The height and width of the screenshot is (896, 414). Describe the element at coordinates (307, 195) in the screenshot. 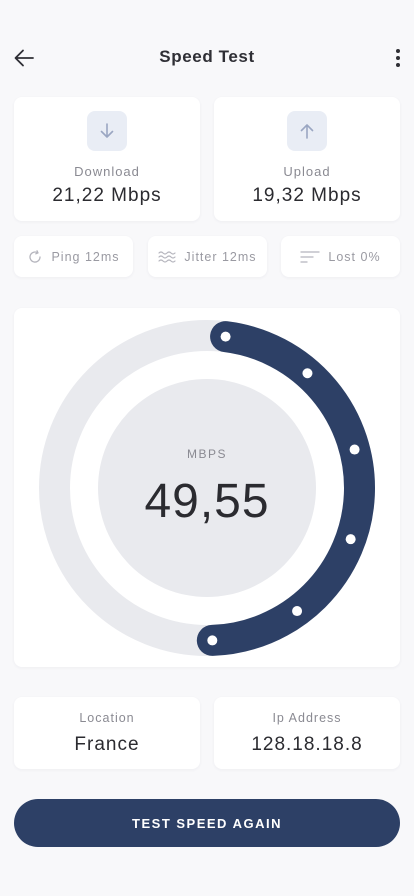

I see `upload-value: 19,32 Mbps` at that location.